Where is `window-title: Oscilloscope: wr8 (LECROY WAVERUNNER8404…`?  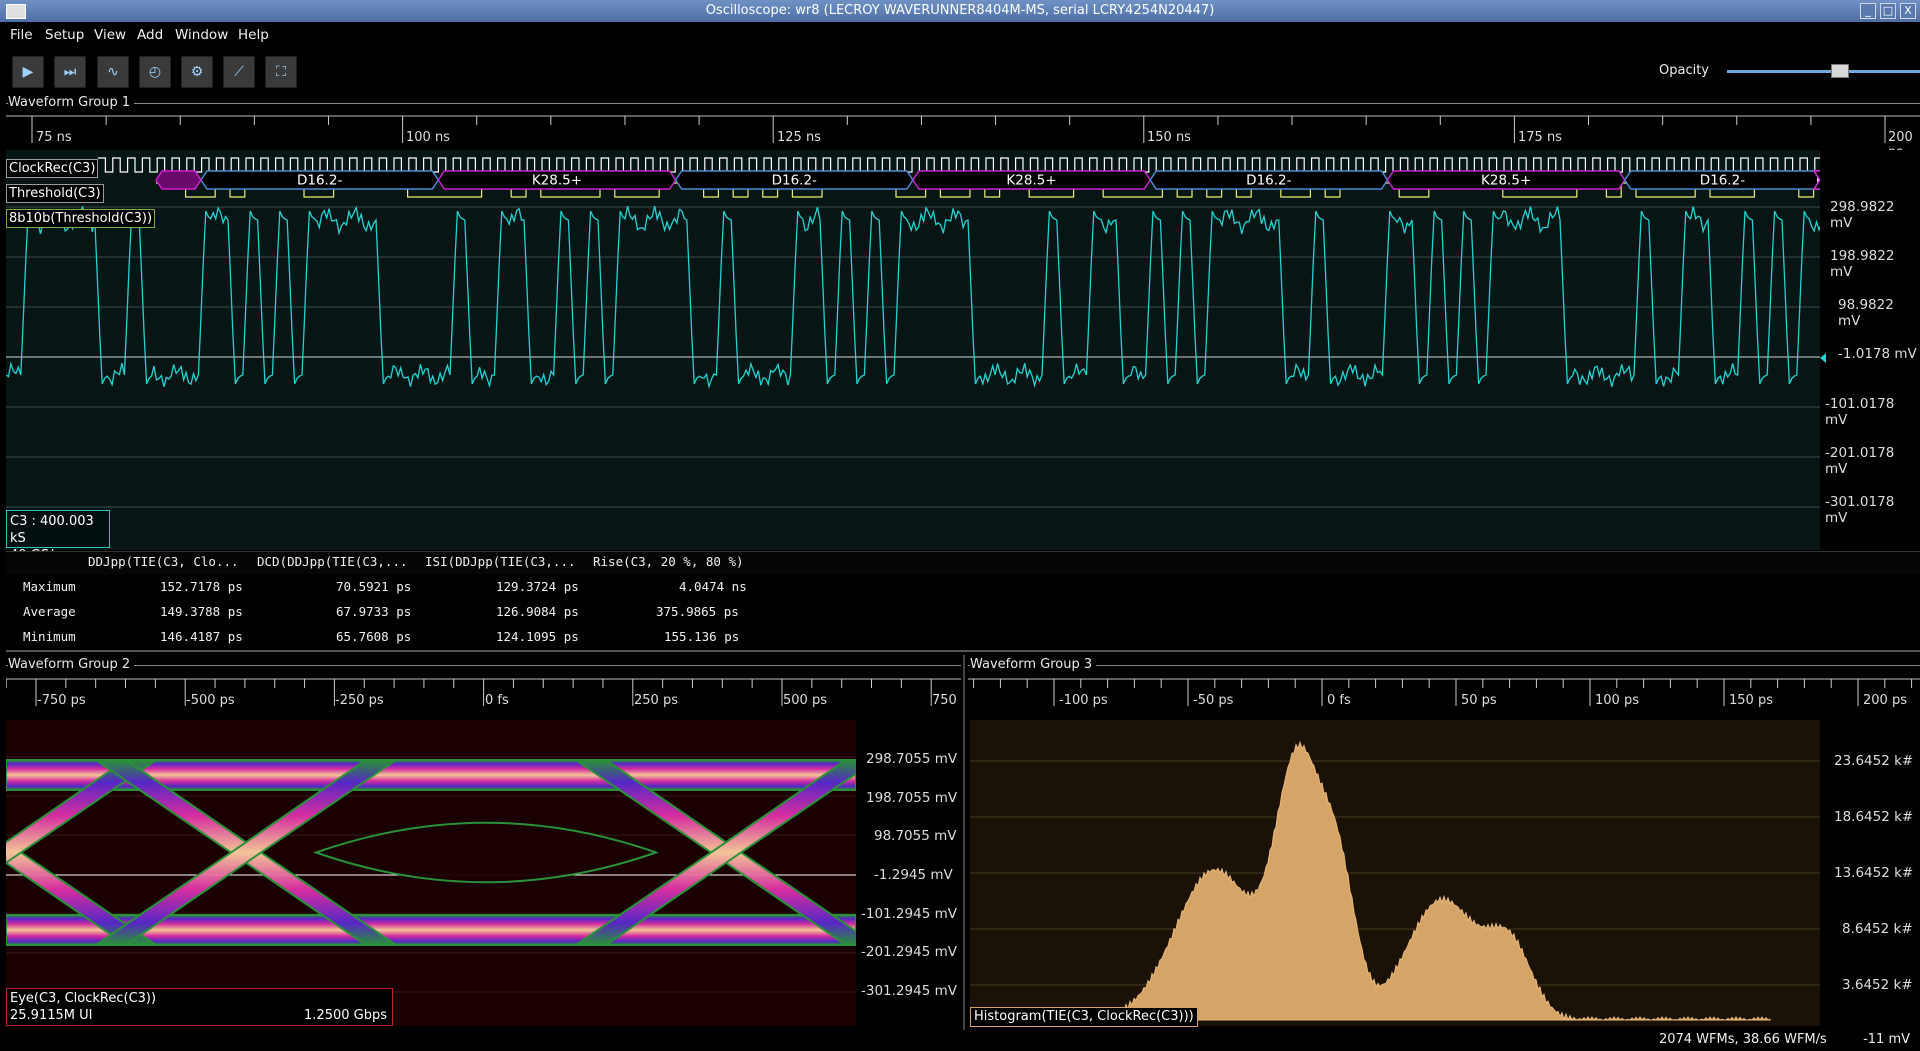 window-title: Oscilloscope: wr8 (LECROY WAVERUNNER8404… is located at coordinates (960, 10).